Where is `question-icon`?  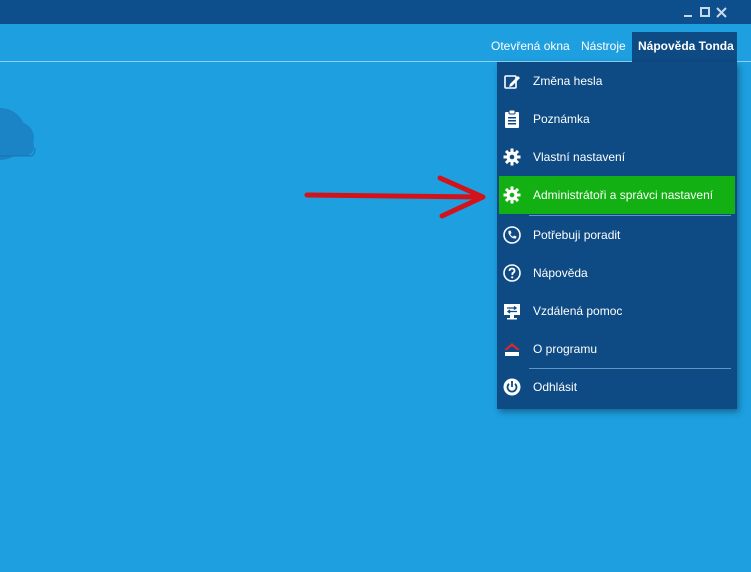 question-icon is located at coordinates (512, 273).